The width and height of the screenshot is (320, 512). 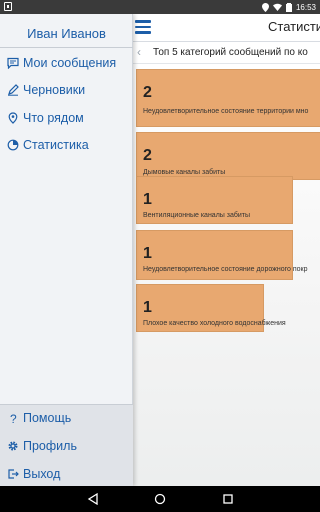 What do you see at coordinates (226, 28) in the screenshot?
I see `app-bar: Статисти` at bounding box center [226, 28].